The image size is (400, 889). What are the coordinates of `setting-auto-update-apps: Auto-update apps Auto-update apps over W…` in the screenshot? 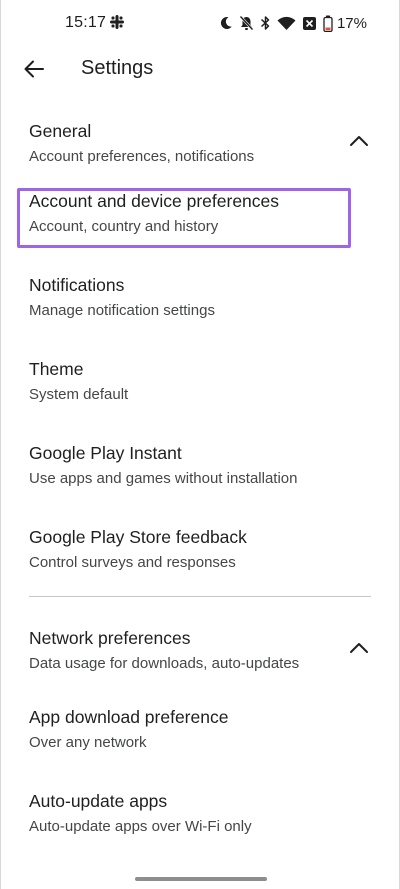 It's located at (200, 811).